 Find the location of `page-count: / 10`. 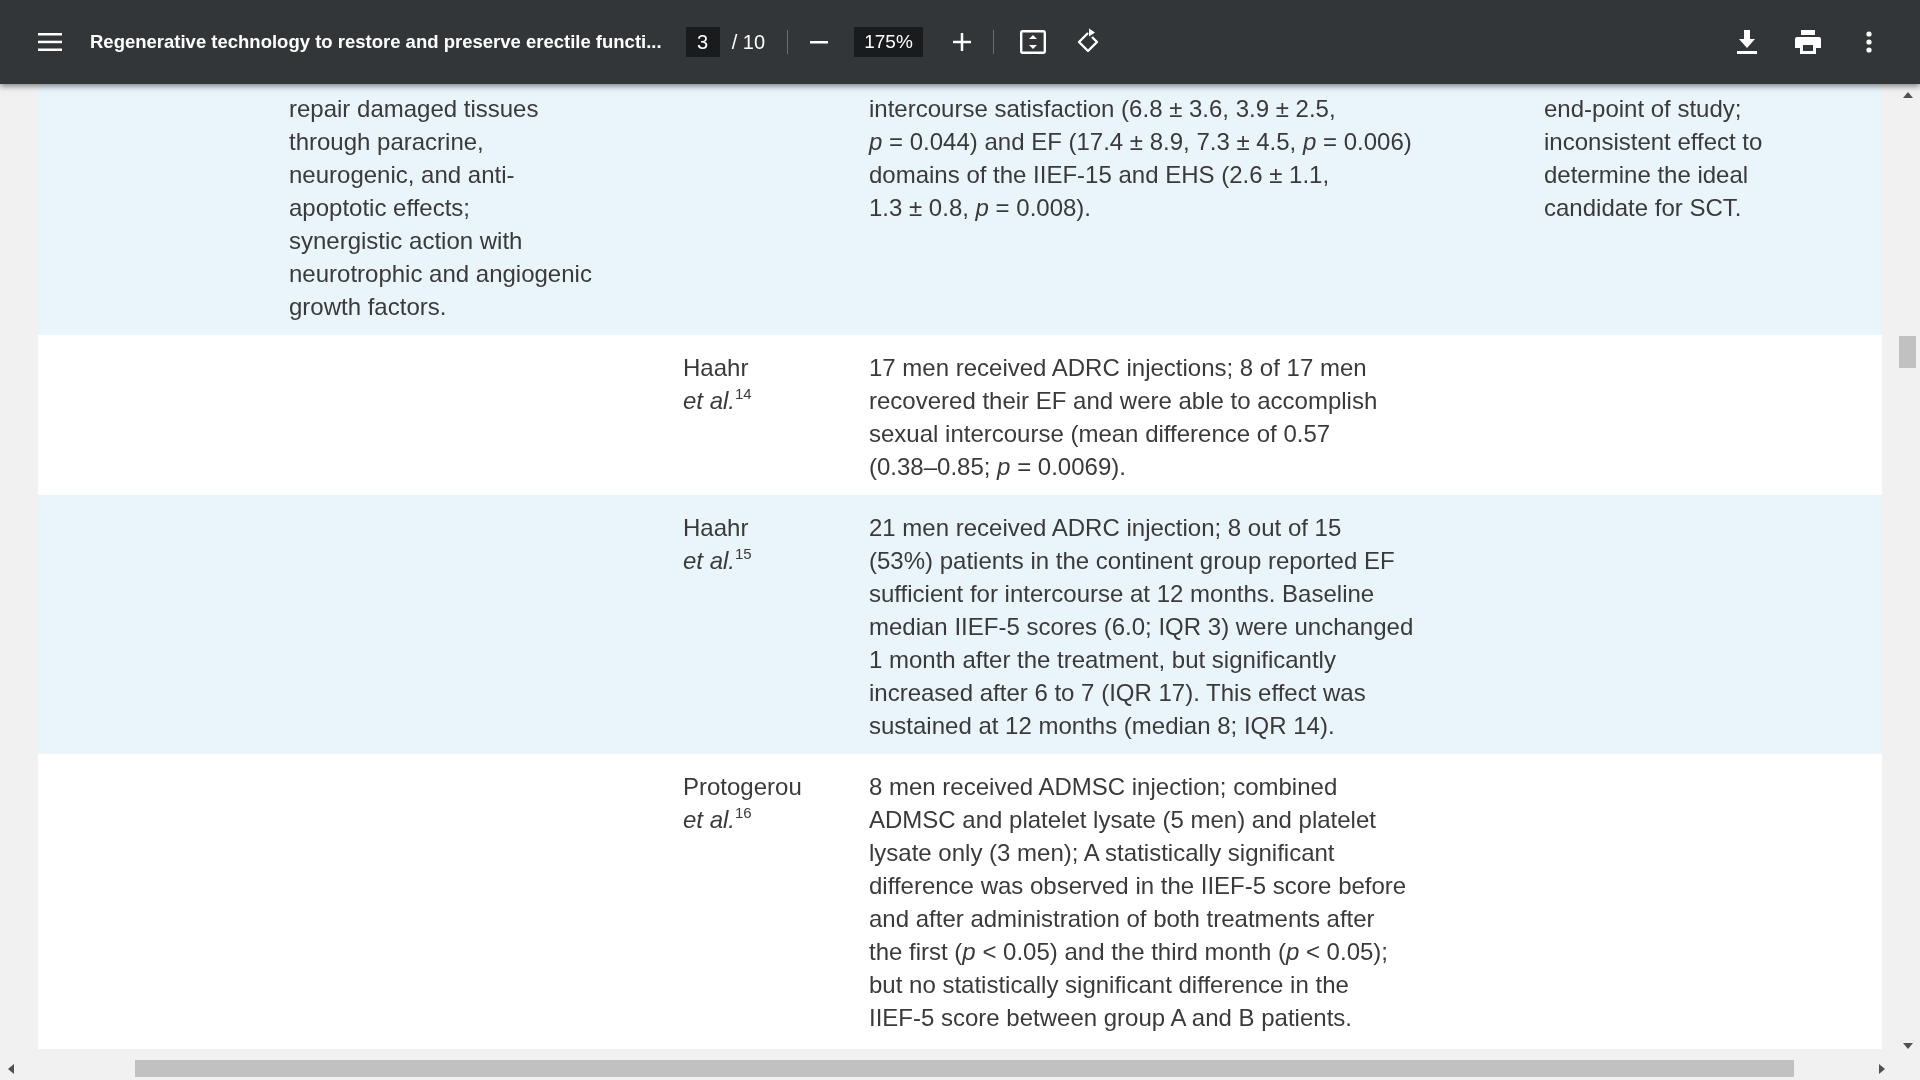

page-count: / 10 is located at coordinates (748, 42).